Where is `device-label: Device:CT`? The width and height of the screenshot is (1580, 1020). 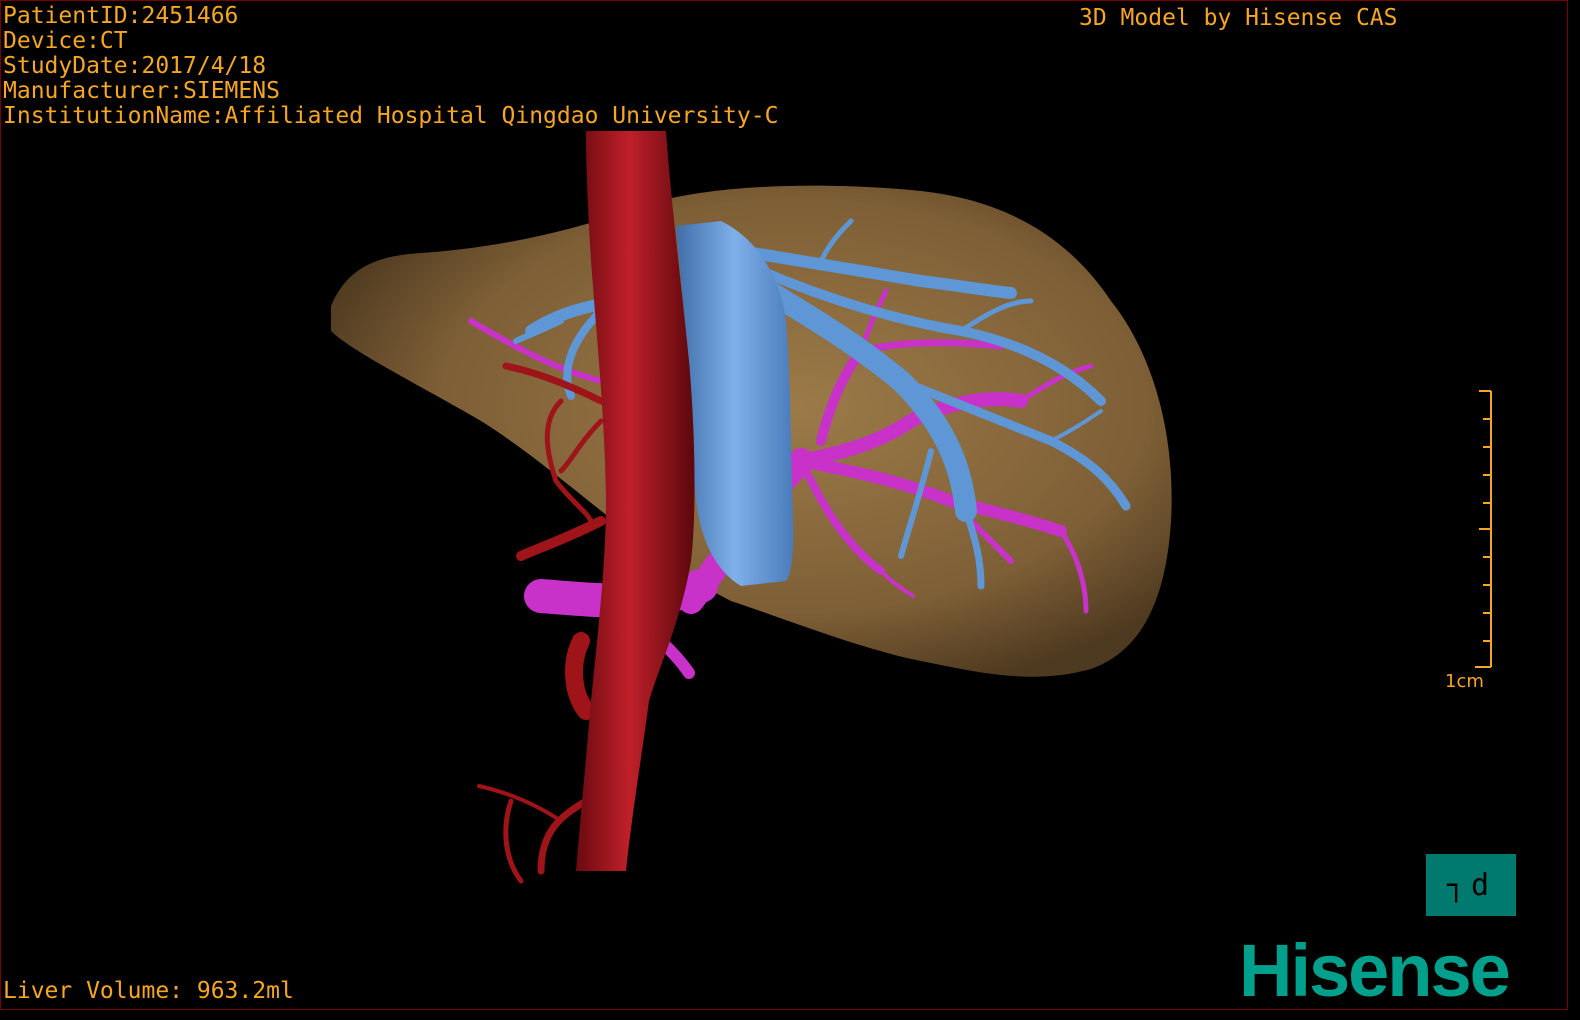
device-label: Device:CT is located at coordinates (65, 41).